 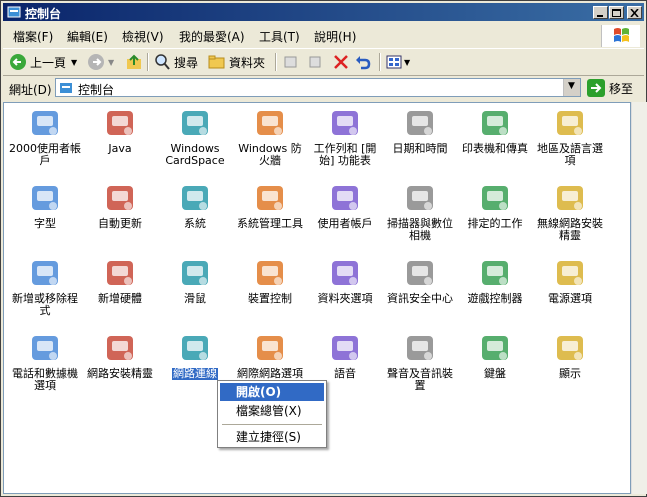 What do you see at coordinates (420, 273) in the screenshot?
I see `security-icon` at bounding box center [420, 273].